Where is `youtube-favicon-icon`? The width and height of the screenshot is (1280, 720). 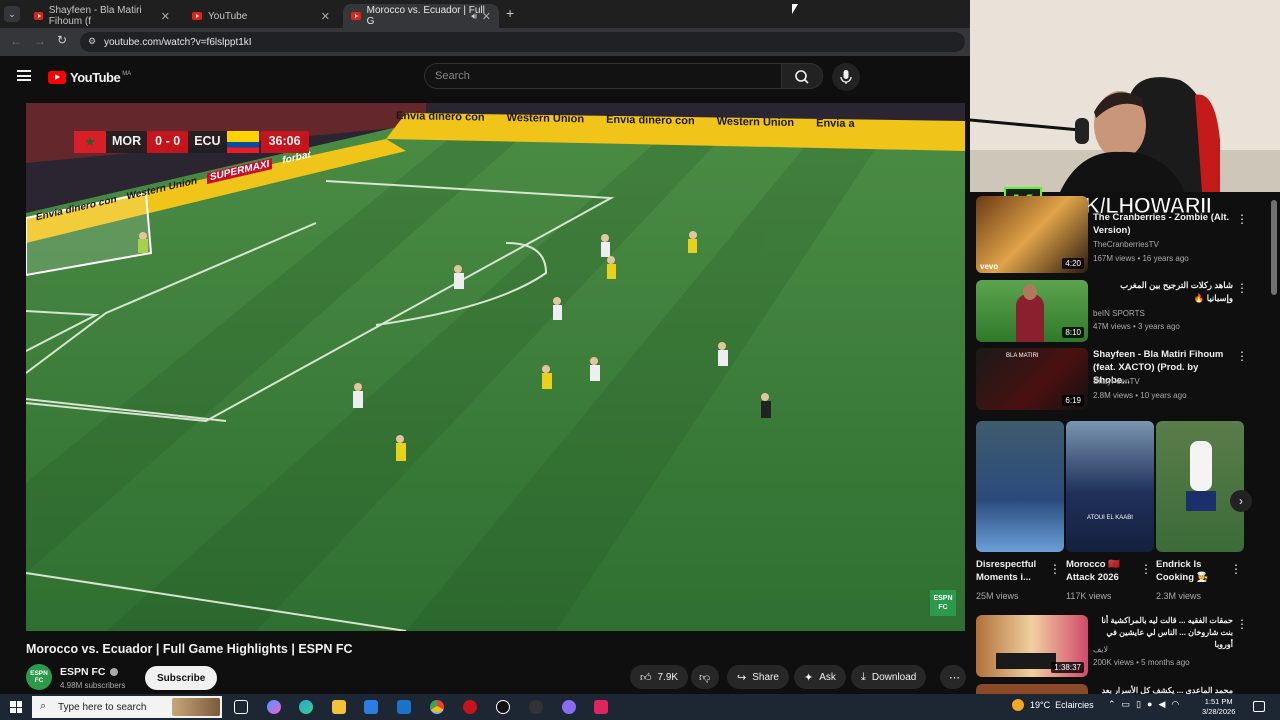 youtube-favicon-icon is located at coordinates (356, 16).